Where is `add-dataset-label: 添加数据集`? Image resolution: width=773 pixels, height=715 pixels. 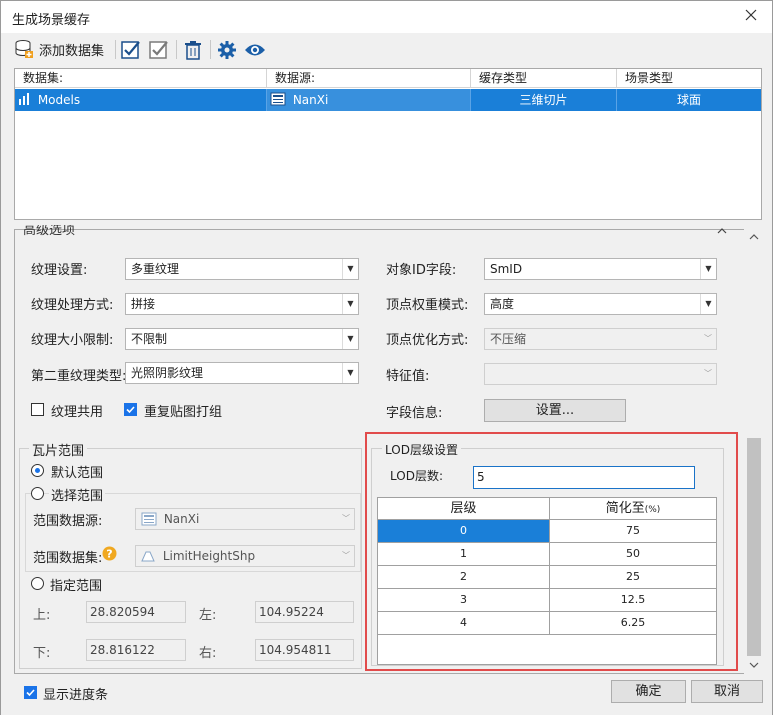 add-dataset-label: 添加数据集 is located at coordinates (72, 51).